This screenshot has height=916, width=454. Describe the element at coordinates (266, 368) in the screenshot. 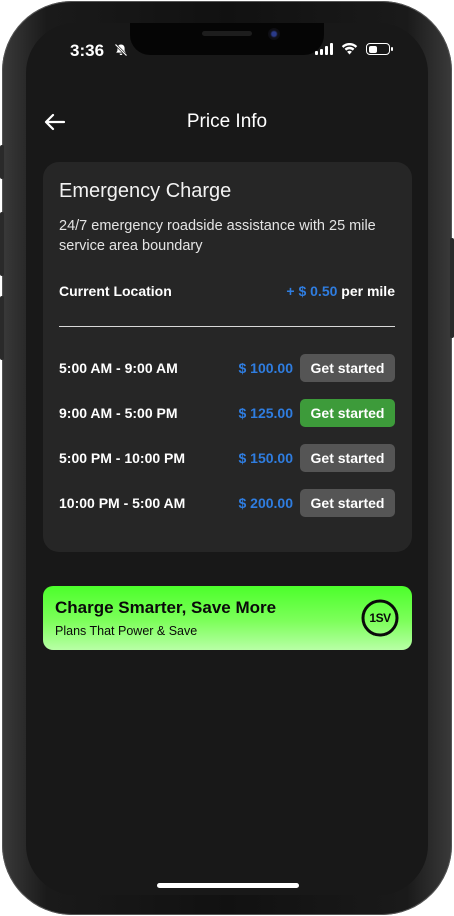

I see `slot-price: $ 100.00` at that location.